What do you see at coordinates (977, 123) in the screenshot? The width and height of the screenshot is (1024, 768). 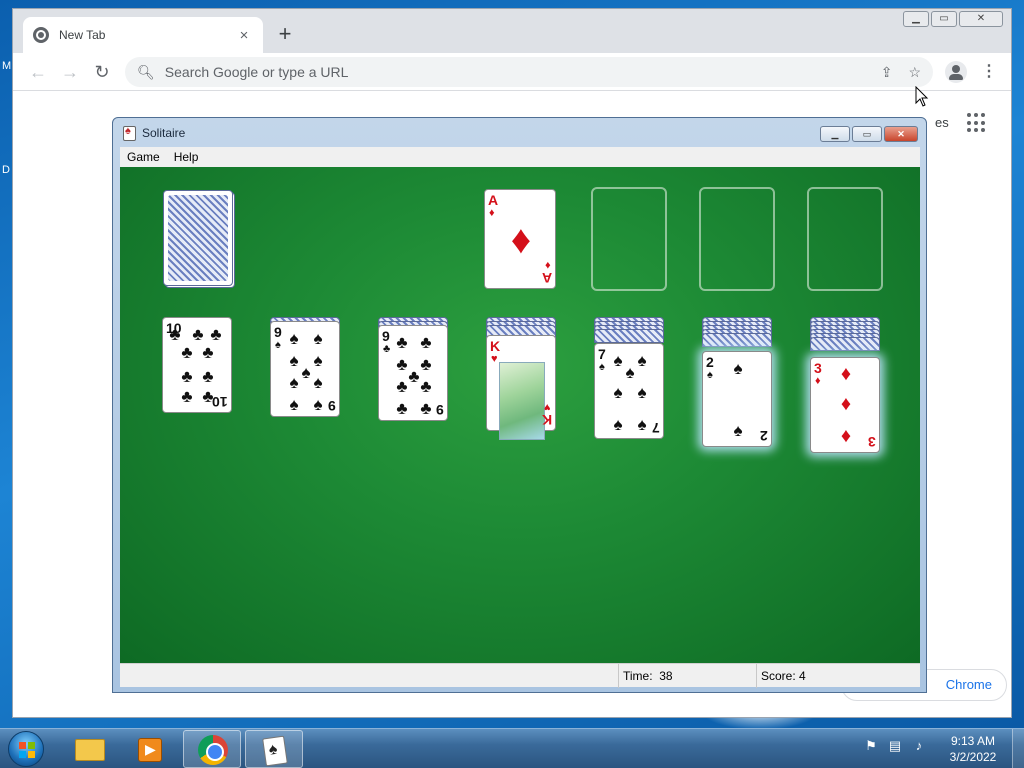 I see `google-apps-icon` at bounding box center [977, 123].